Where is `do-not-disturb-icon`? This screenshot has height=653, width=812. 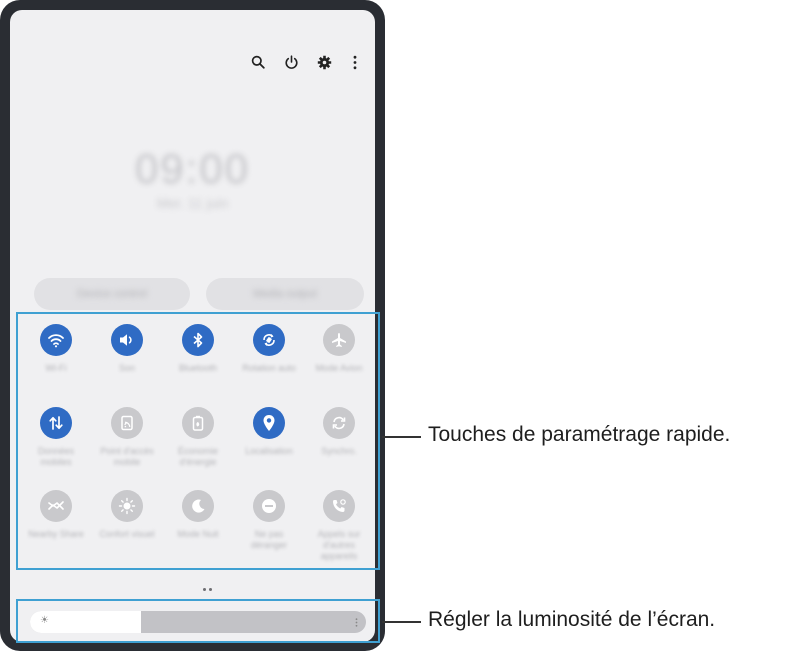
do-not-disturb-icon is located at coordinates (269, 506).